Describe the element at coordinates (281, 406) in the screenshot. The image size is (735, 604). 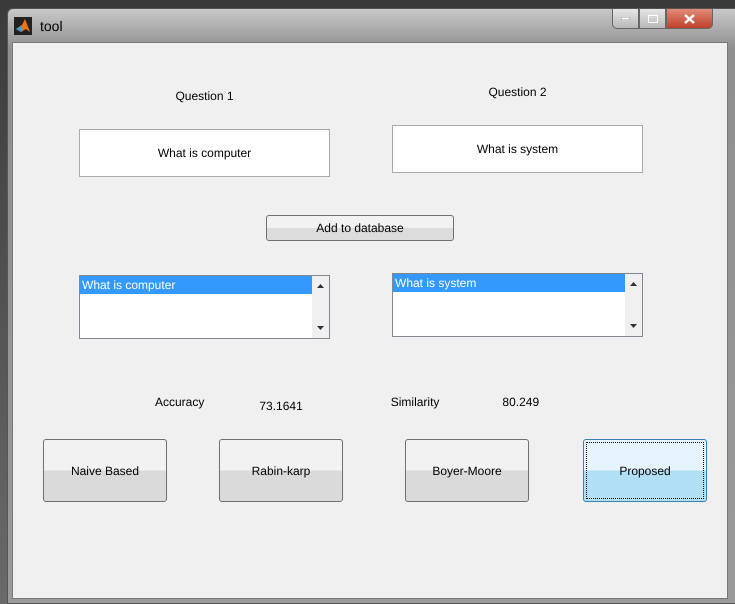
I see `result-value: 73.1641` at that location.